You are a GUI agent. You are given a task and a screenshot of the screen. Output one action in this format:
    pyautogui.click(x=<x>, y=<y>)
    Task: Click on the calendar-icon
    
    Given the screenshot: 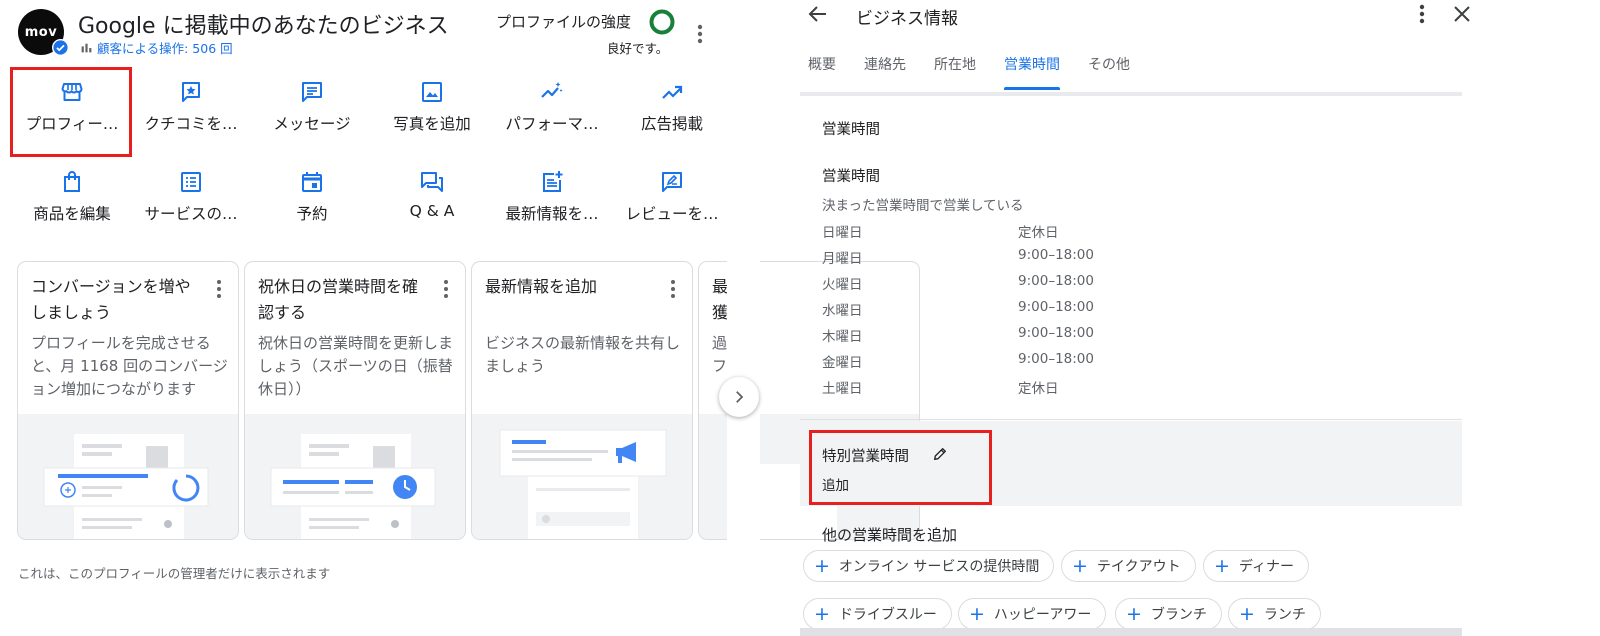 What is the action you would take?
    pyautogui.click(x=312, y=182)
    